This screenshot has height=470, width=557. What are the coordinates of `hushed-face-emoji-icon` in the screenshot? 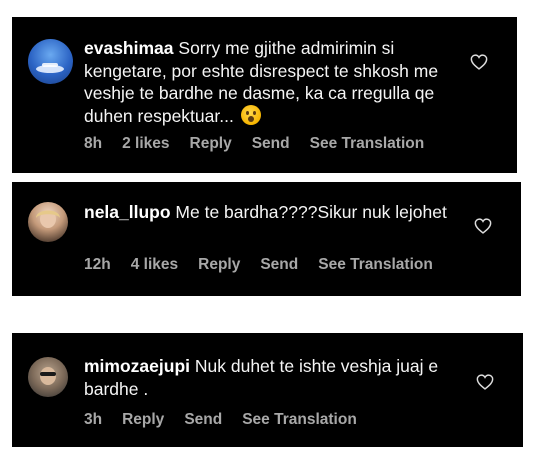 It's located at (250, 114).